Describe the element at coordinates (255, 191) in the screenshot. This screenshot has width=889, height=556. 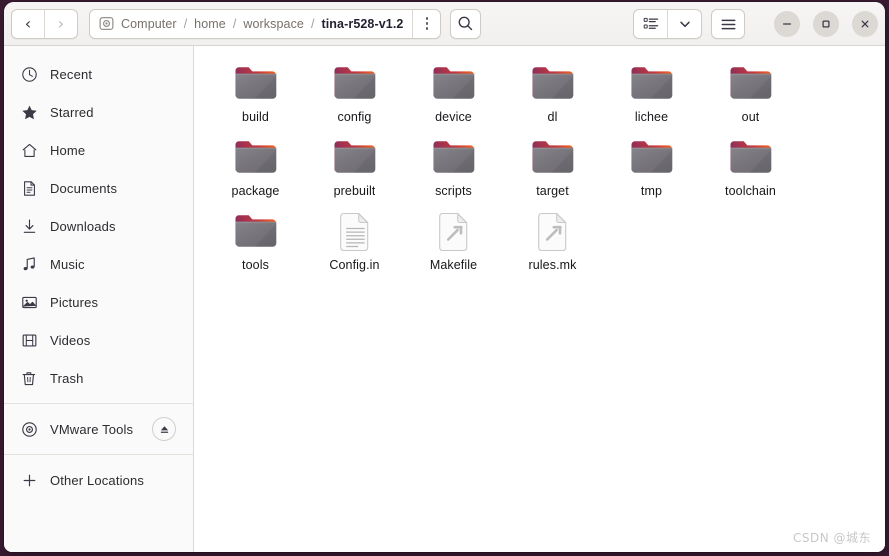
I see `file-item-label: package` at that location.